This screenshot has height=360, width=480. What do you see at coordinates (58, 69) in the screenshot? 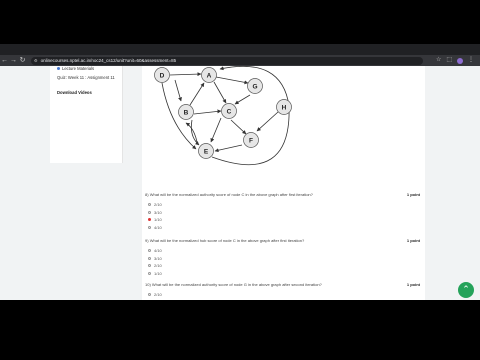
I see `bullet-icon` at bounding box center [58, 69].